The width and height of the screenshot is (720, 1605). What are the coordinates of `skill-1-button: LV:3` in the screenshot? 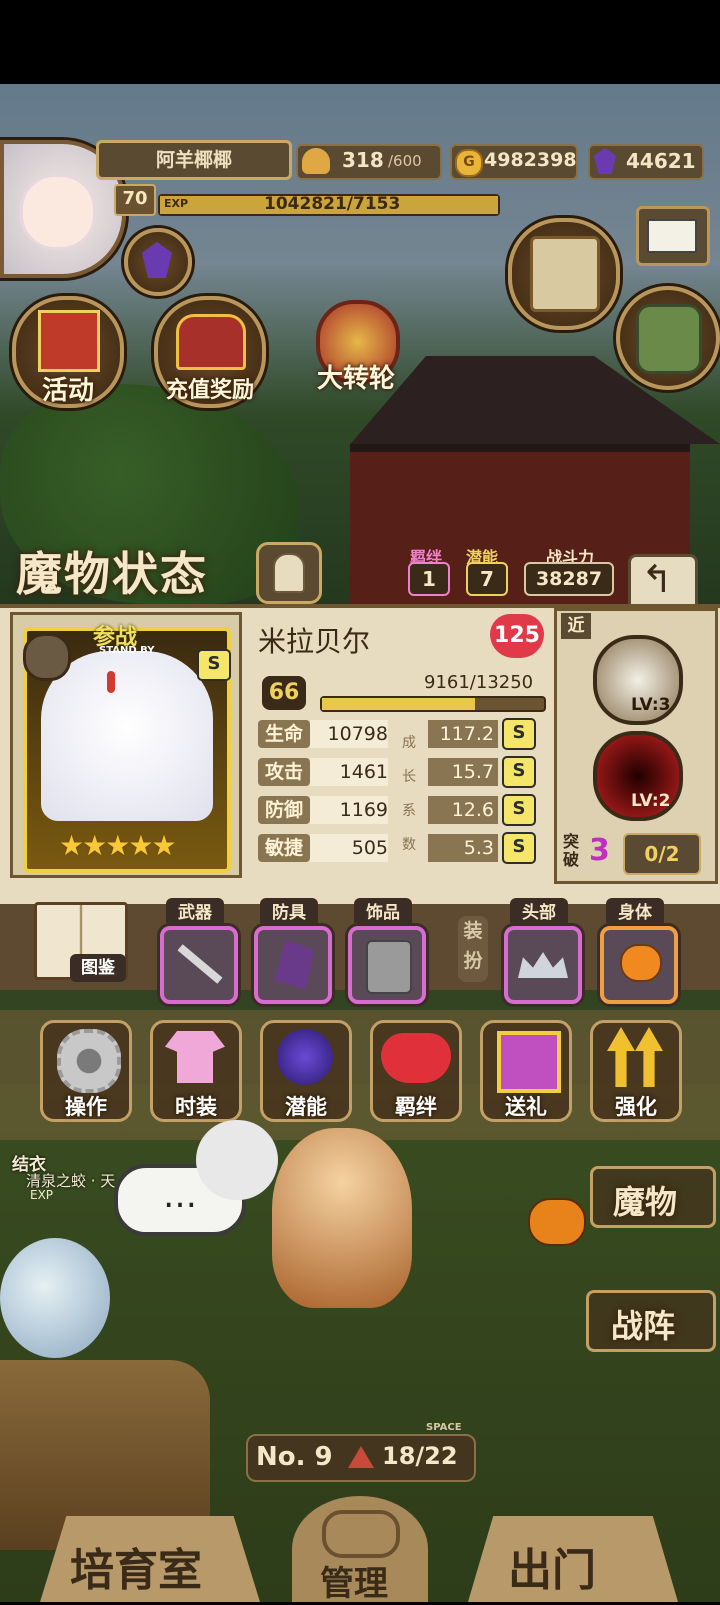 It's located at (638, 680).